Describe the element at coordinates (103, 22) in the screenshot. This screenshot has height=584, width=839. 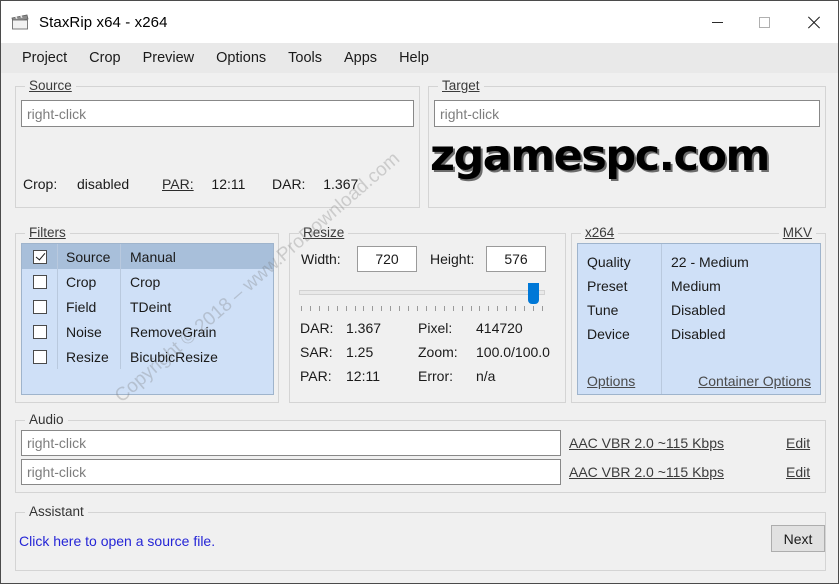
I see `window-title: StaxRip x64 - x264` at that location.